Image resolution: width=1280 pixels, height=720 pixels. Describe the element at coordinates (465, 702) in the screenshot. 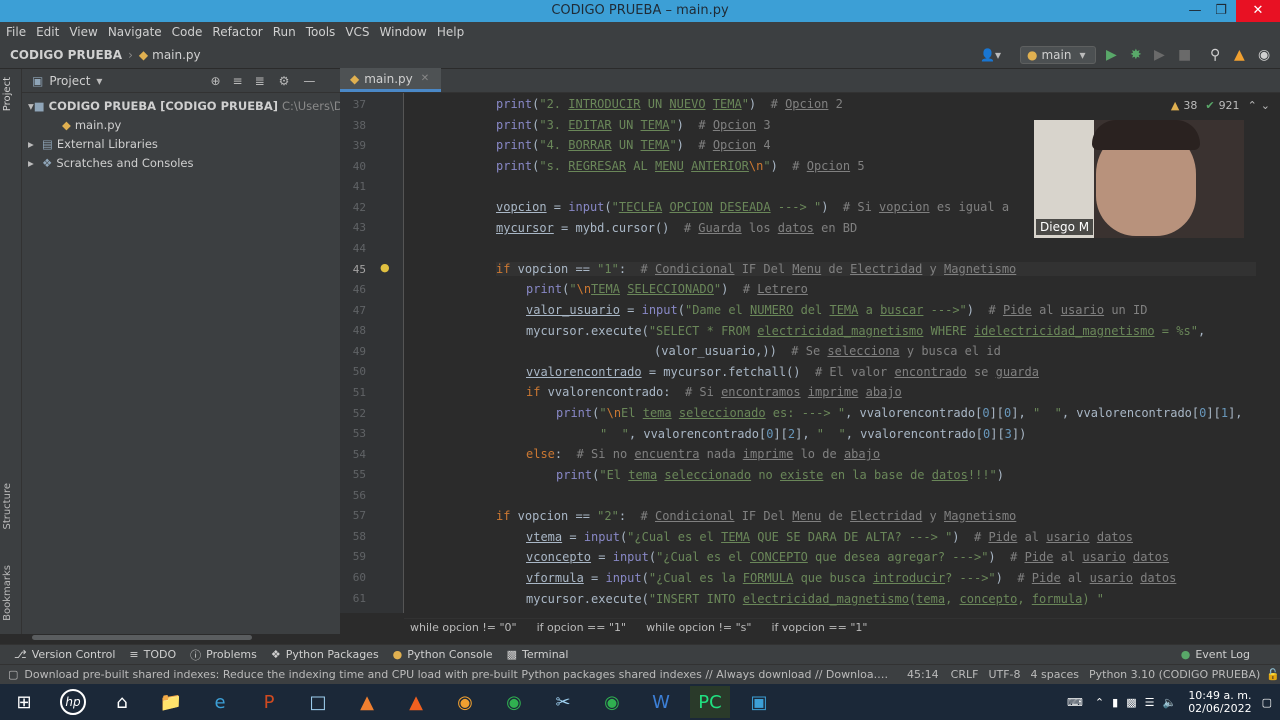

I see `chrome-canary-icon: ◉` at that location.